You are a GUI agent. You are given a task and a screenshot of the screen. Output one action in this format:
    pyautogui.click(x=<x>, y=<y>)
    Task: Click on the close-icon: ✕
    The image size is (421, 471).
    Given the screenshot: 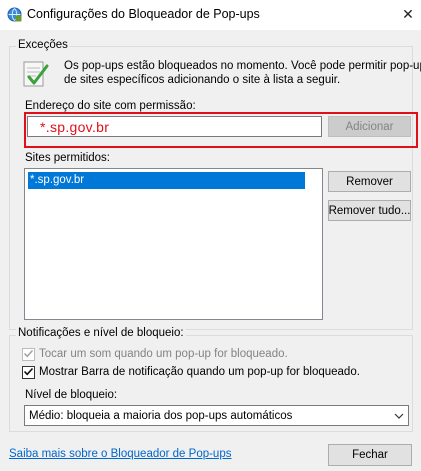 What is the action you would take?
    pyautogui.click(x=408, y=13)
    